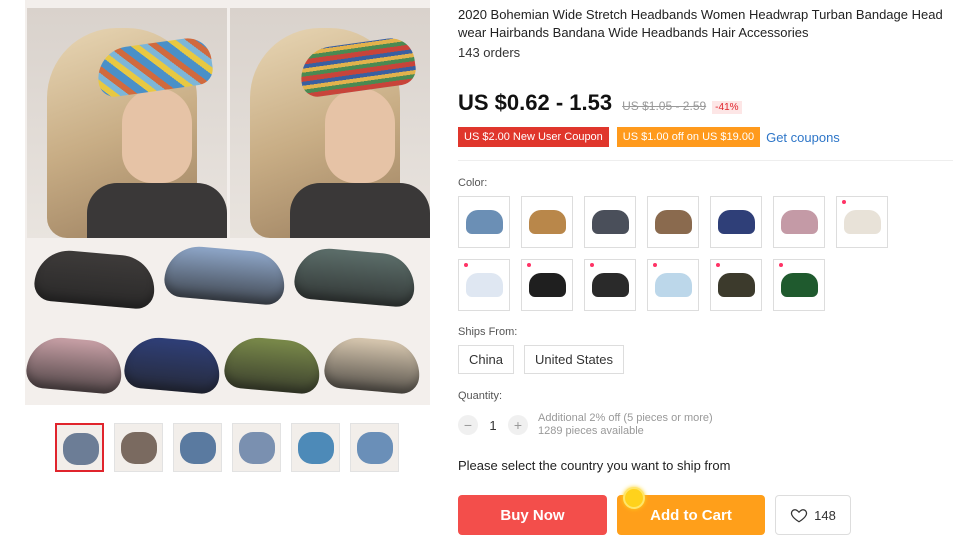 This screenshot has height=540, width=957. I want to click on color-swatch-headband-floral-blue, so click(484, 222).